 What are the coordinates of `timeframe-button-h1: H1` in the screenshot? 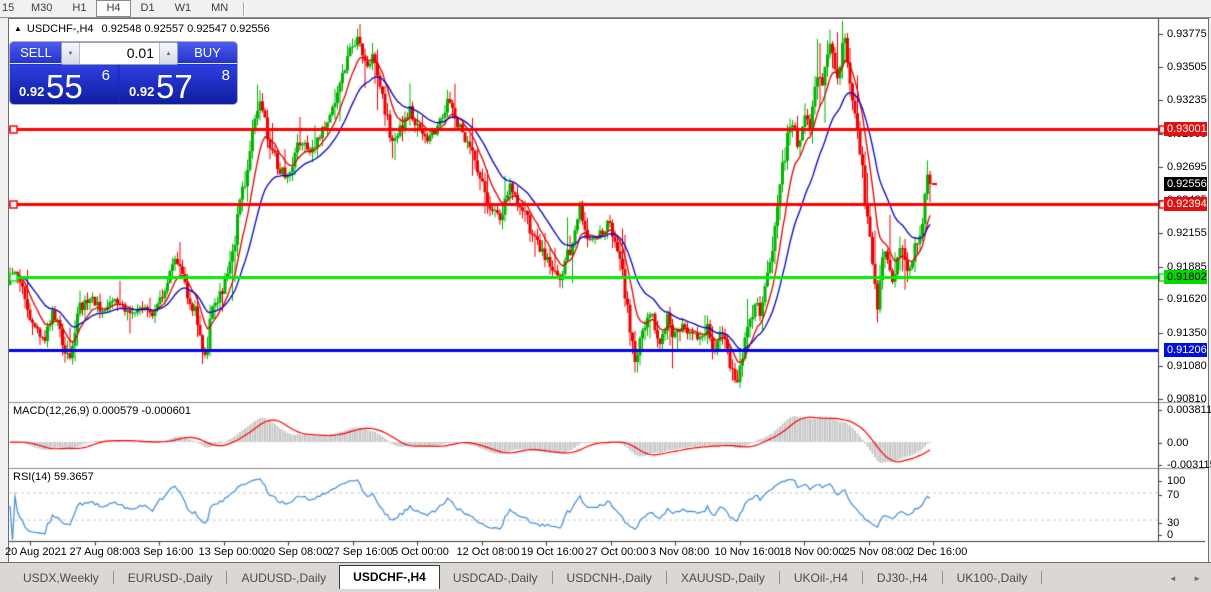 It's located at (79, 8).